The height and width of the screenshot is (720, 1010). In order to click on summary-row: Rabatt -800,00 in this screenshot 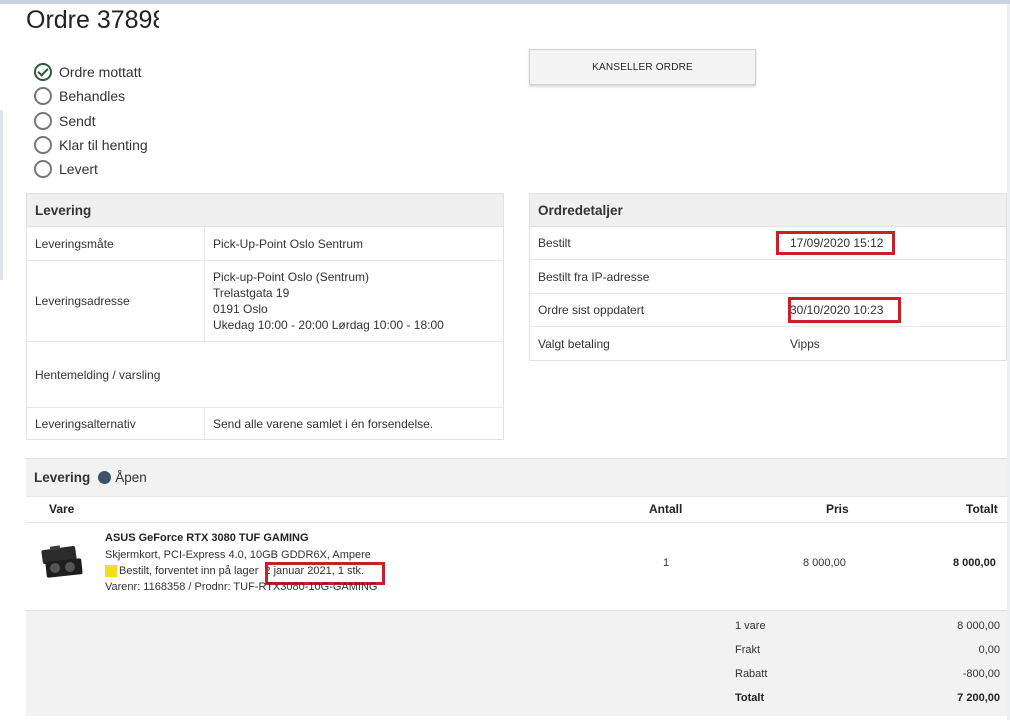, I will do `click(867, 674)`.